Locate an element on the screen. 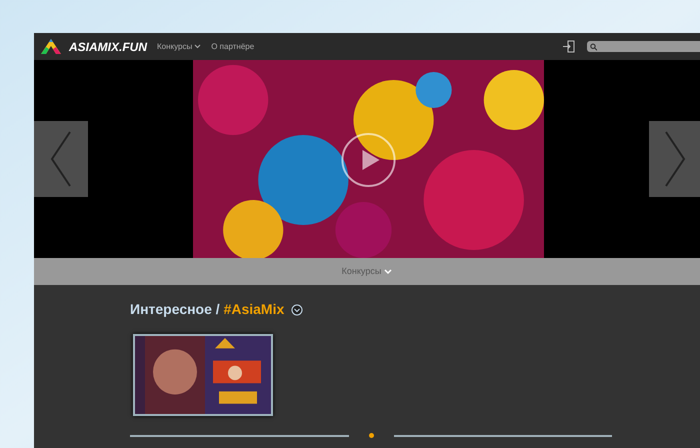  chevron-left-icon is located at coordinates (61, 159).